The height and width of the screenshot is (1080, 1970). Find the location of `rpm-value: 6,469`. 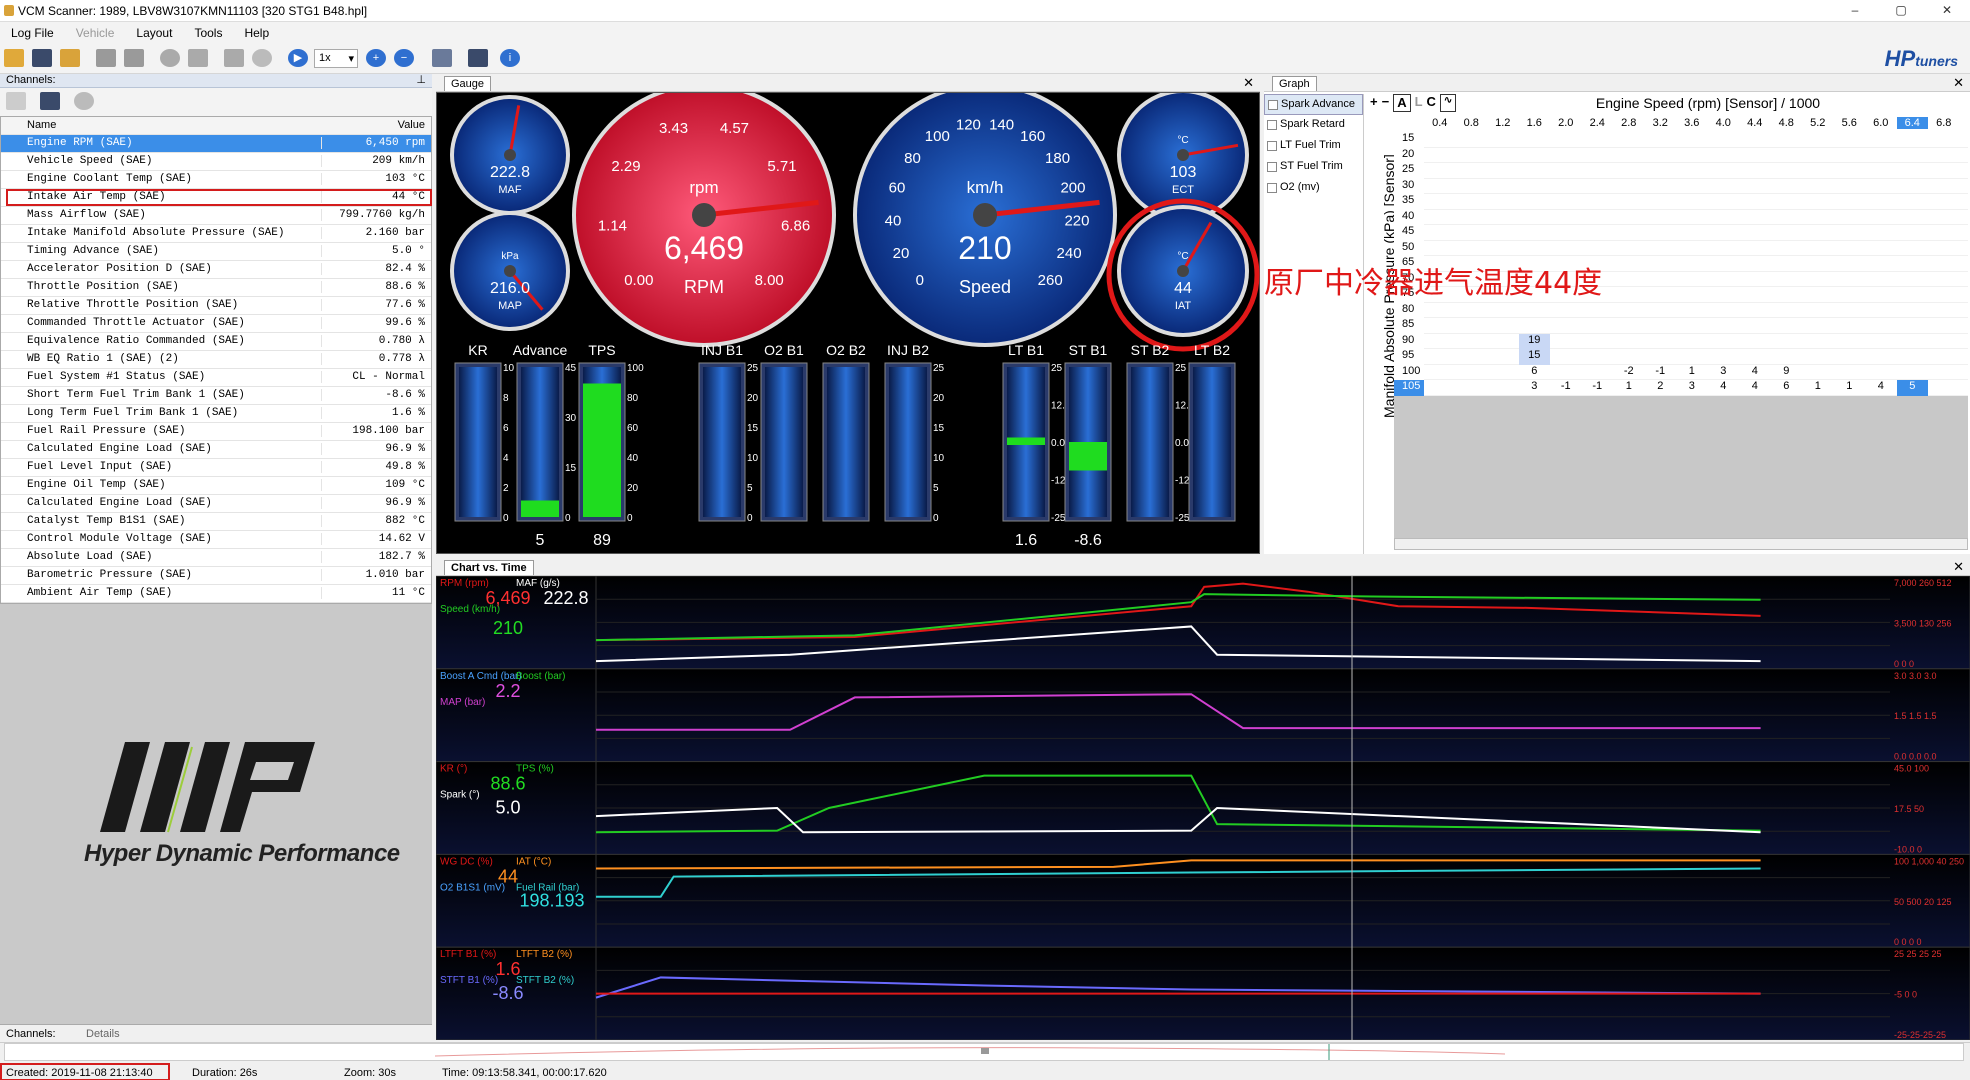

rpm-value: 6,469 is located at coordinates (704, 248).